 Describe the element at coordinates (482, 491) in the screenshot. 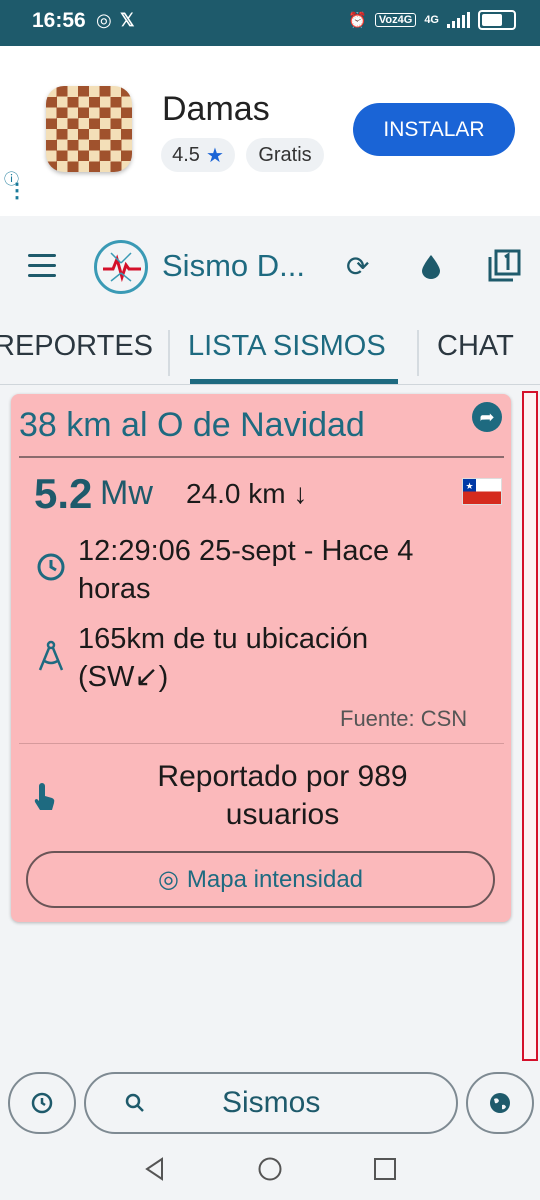

I see `chile-flag-icon: ★` at that location.